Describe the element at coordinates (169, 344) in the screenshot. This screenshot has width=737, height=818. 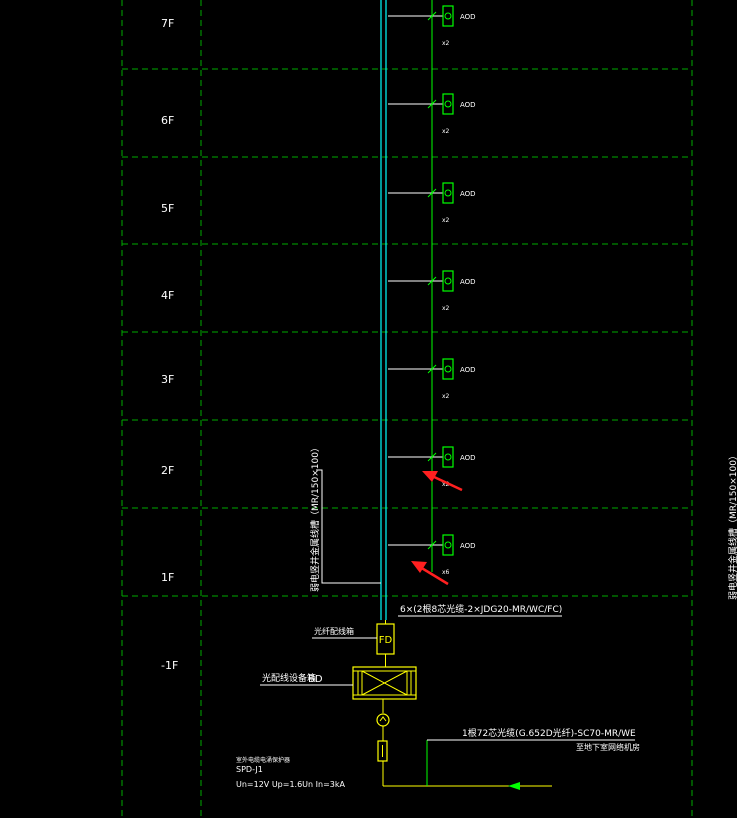
I see `floor-labels: 7F 6F 5F 4F 3F 2F 1F -1F` at that location.